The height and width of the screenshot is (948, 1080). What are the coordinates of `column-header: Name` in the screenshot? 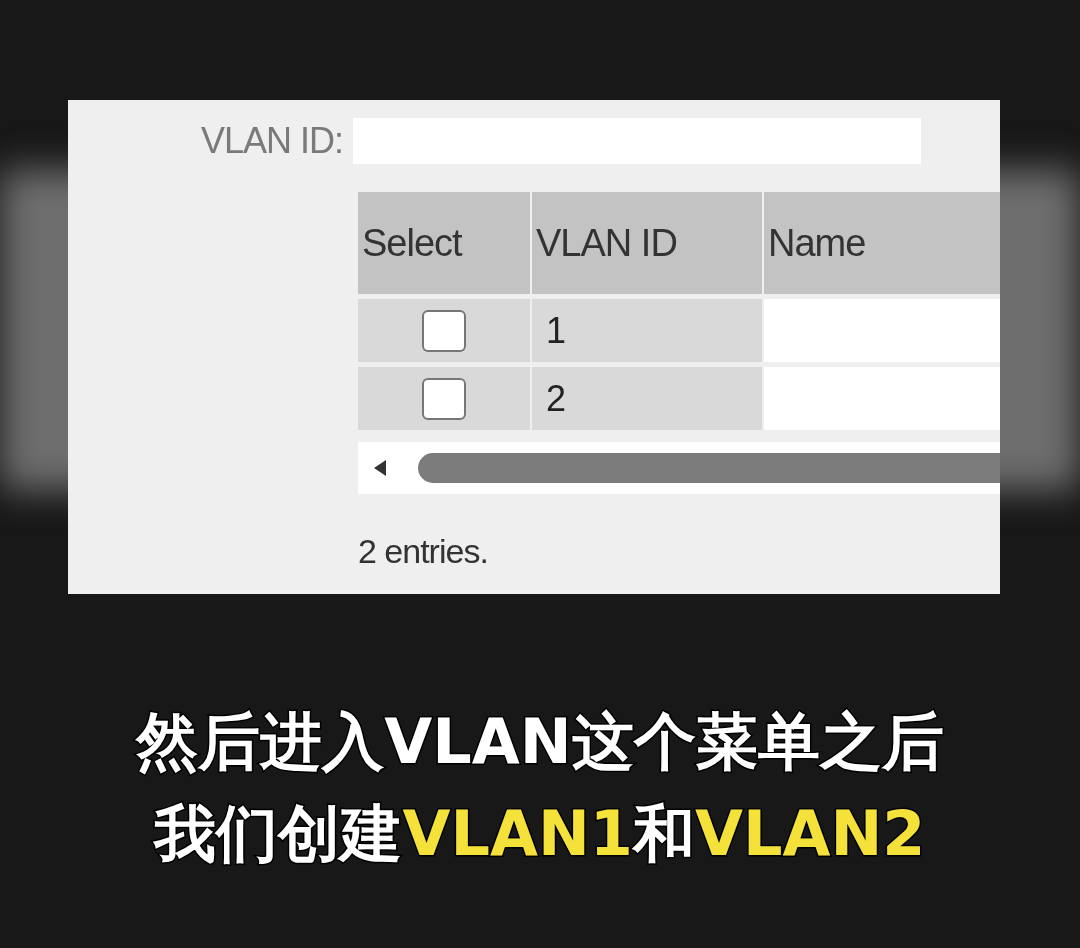 It's located at (882, 243).